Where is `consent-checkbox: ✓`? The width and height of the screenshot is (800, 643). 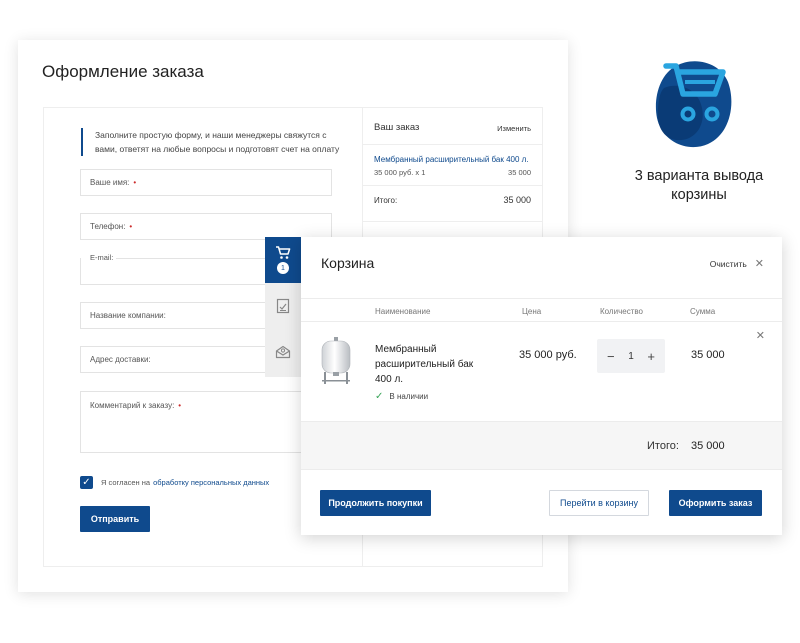
consent-checkbox: ✓ is located at coordinates (86, 482).